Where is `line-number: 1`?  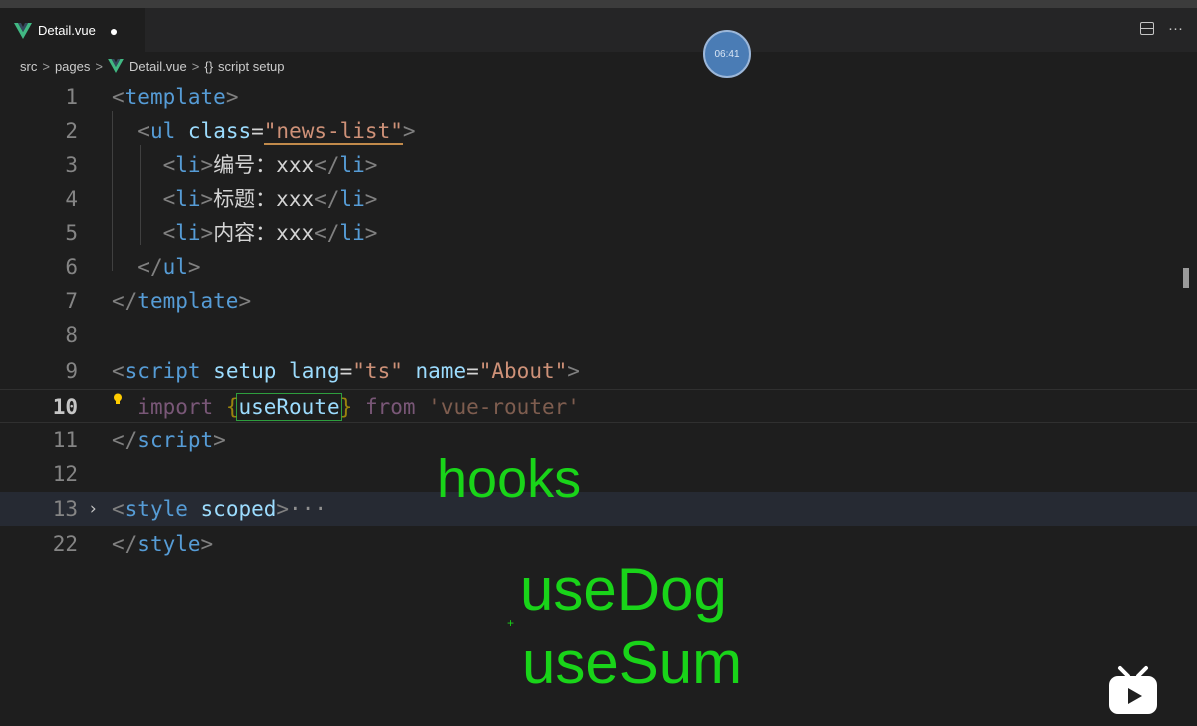
line-number: 1 is located at coordinates (71, 97).